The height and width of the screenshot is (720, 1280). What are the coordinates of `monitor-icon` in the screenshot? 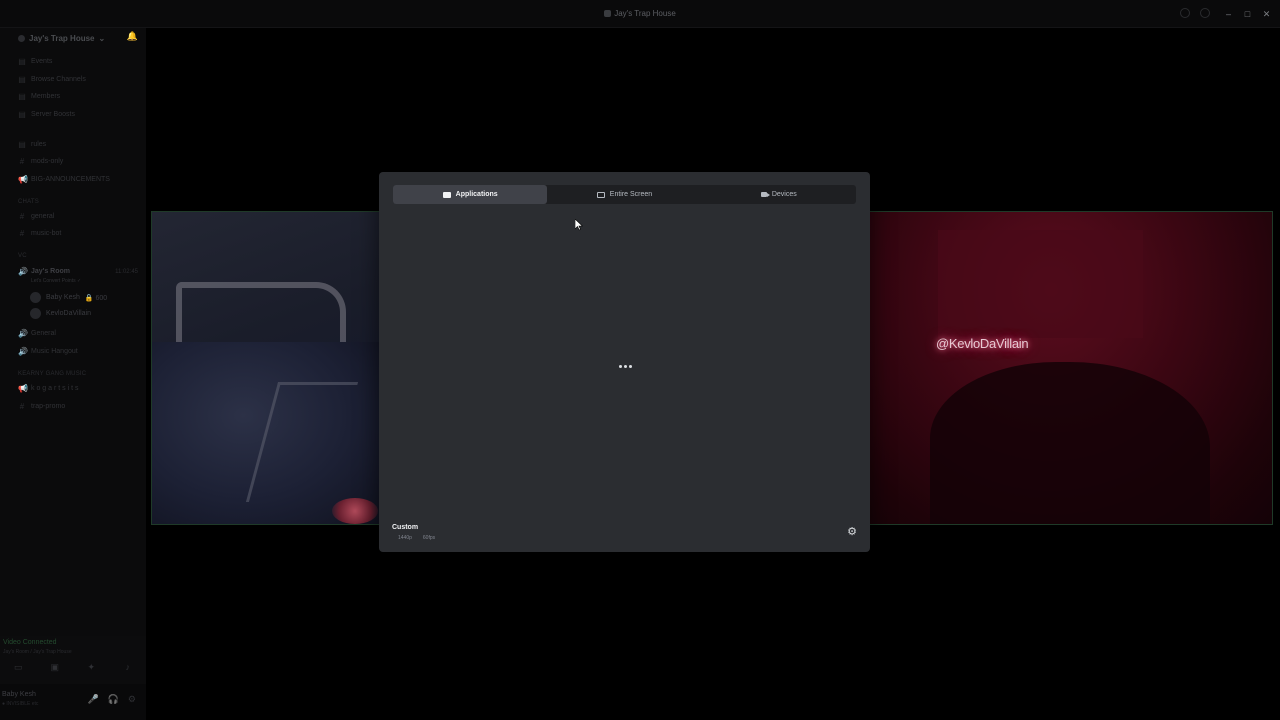 It's located at (600, 194).